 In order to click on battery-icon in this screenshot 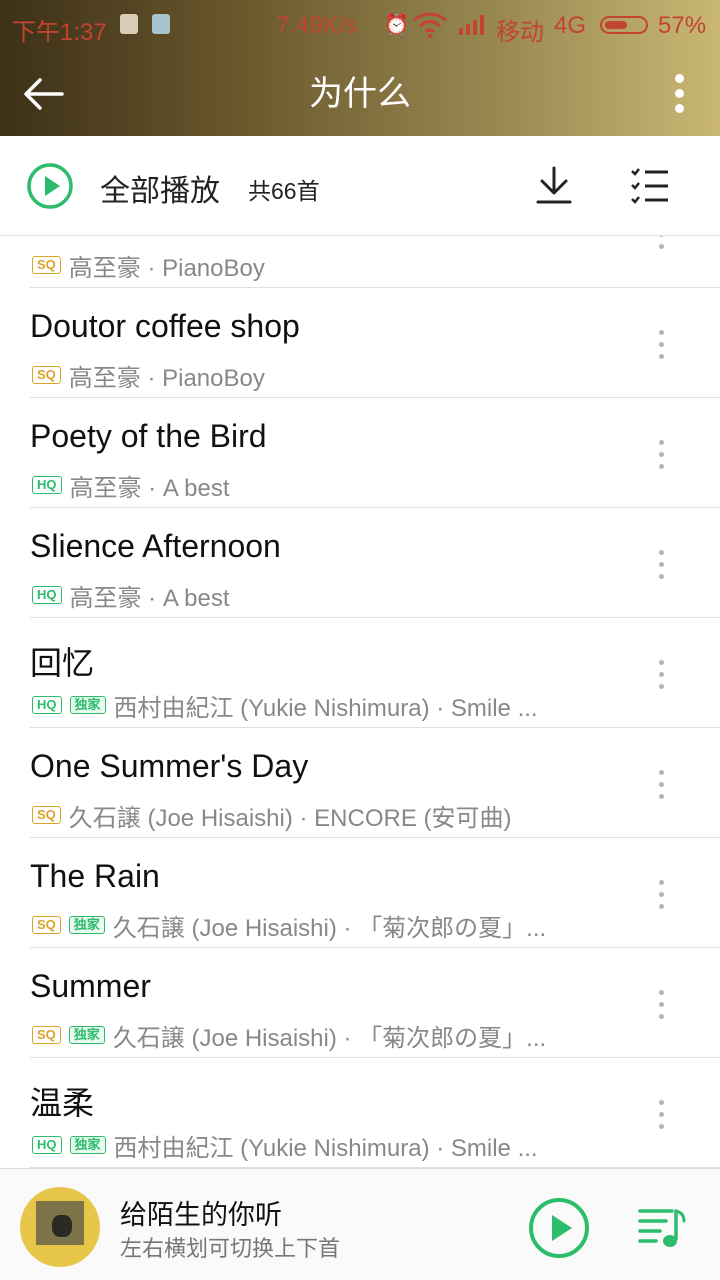, I will do `click(624, 25)`.